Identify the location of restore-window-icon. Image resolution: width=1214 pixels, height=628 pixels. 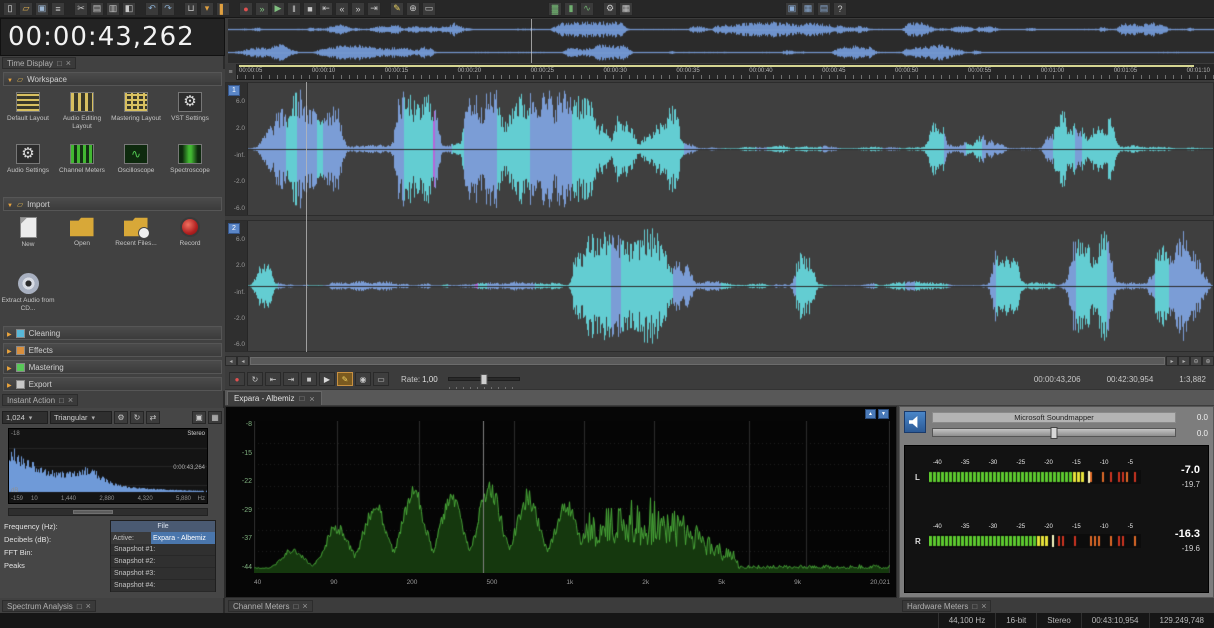
(301, 398).